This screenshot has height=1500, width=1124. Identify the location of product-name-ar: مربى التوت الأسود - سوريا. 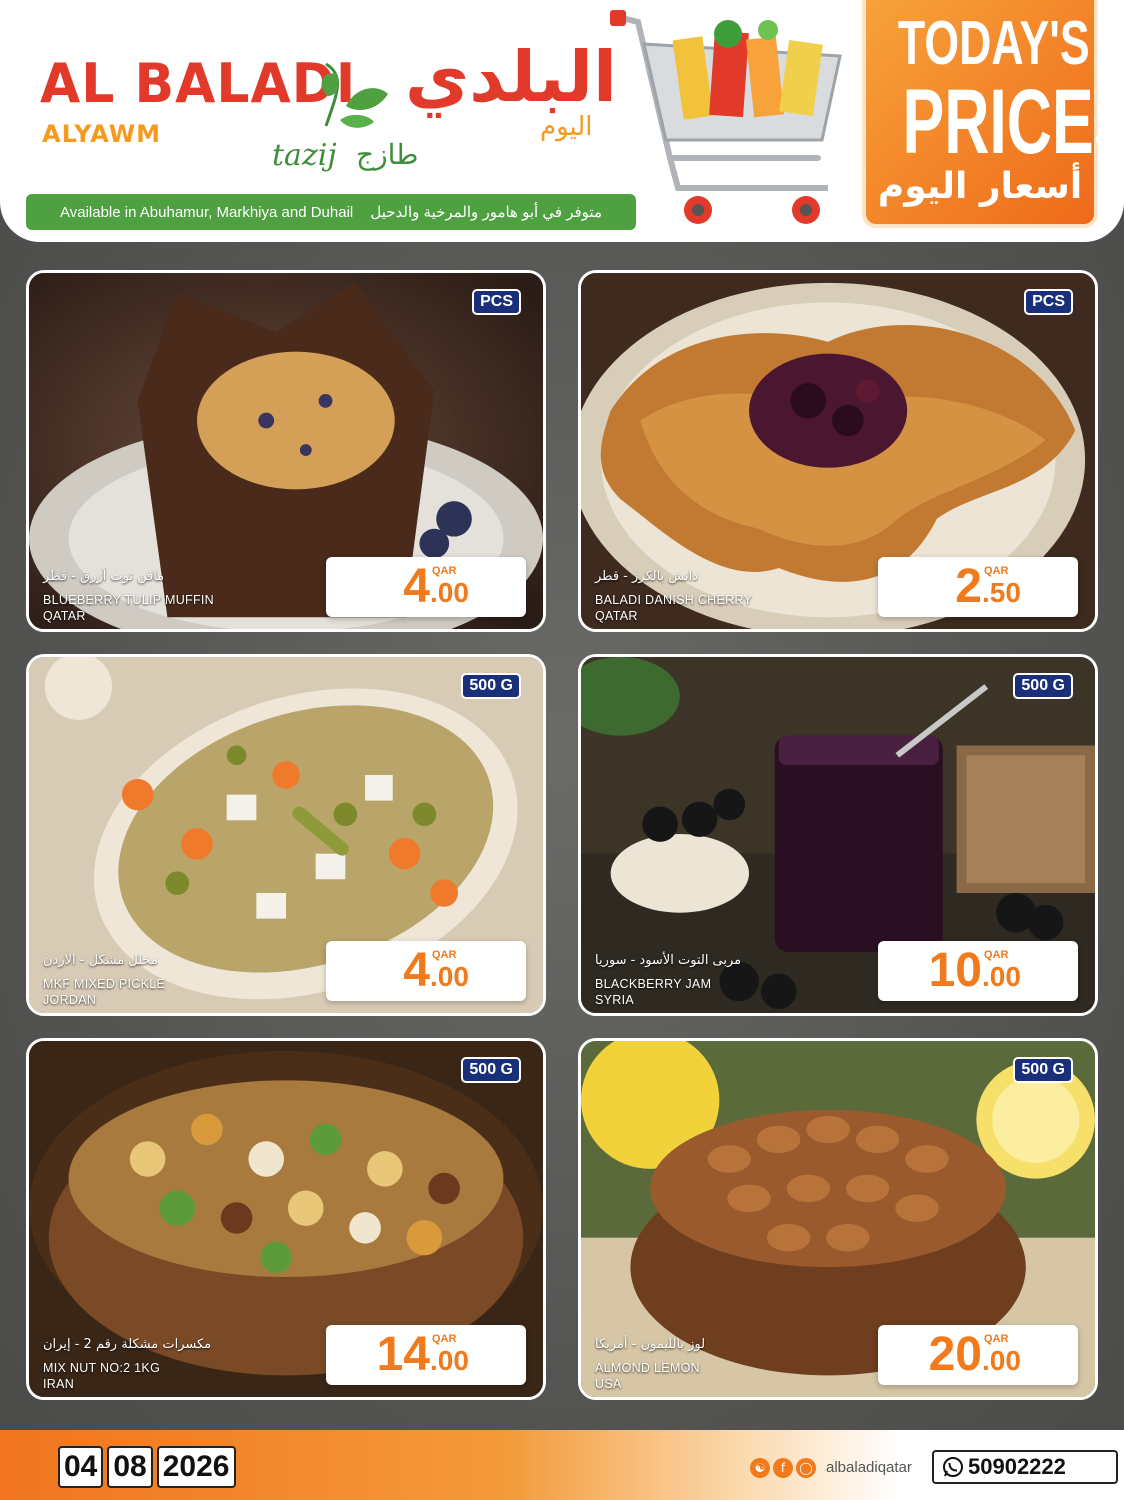
(668, 960).